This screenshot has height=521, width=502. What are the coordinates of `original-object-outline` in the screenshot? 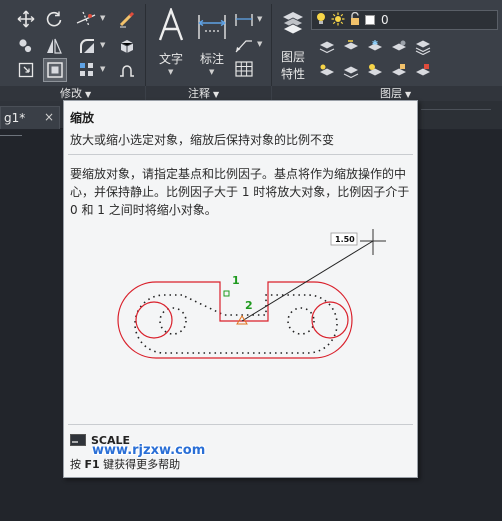 It's located at (236, 324).